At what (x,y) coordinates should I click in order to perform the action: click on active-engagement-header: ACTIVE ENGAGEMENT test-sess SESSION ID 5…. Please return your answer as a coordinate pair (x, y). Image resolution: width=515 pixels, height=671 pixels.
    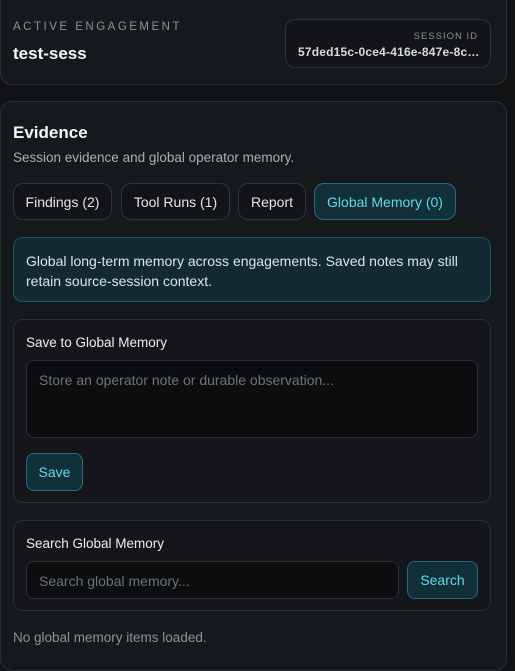
    Looking at the image, I should click on (253, 42).